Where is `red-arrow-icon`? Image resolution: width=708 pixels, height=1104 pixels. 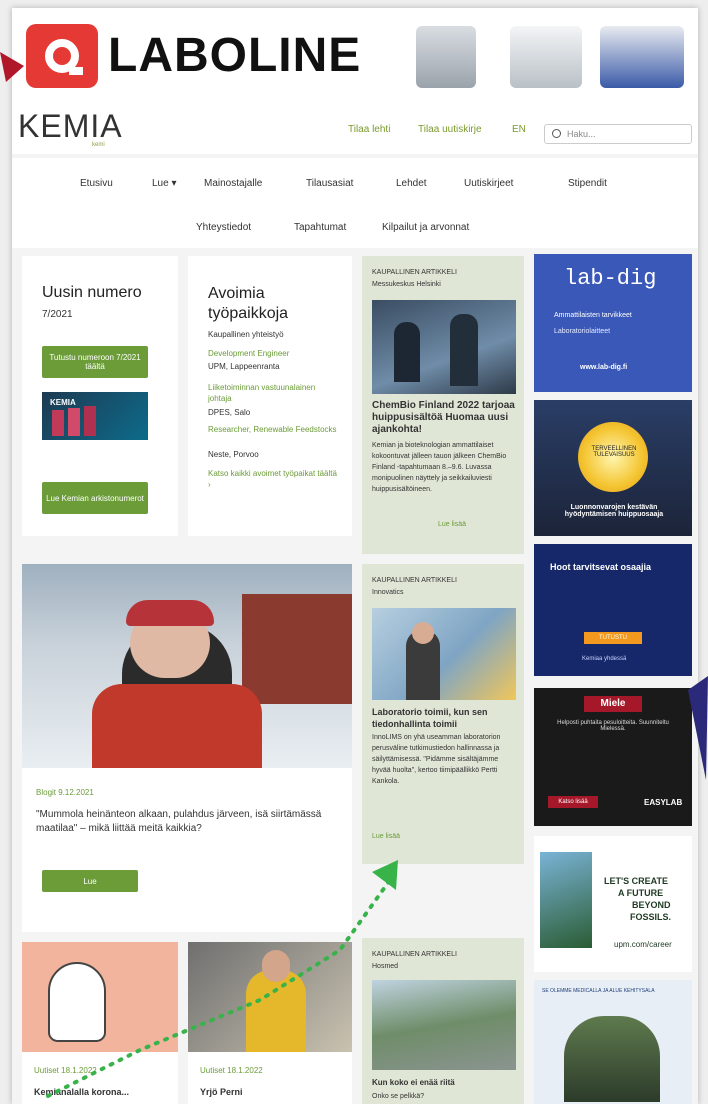
red-arrow-icon is located at coordinates (12, 67).